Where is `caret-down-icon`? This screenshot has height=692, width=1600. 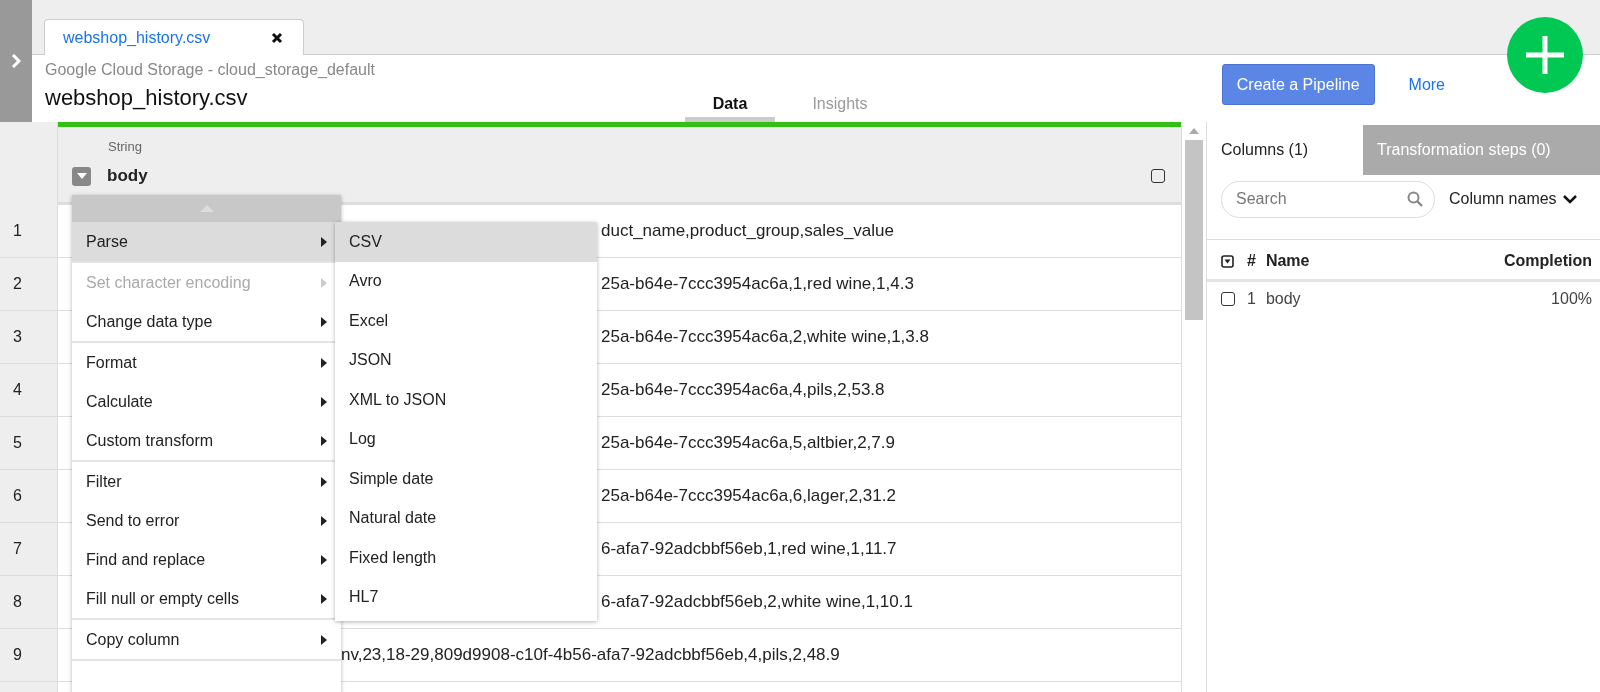 caret-down-icon is located at coordinates (81, 176).